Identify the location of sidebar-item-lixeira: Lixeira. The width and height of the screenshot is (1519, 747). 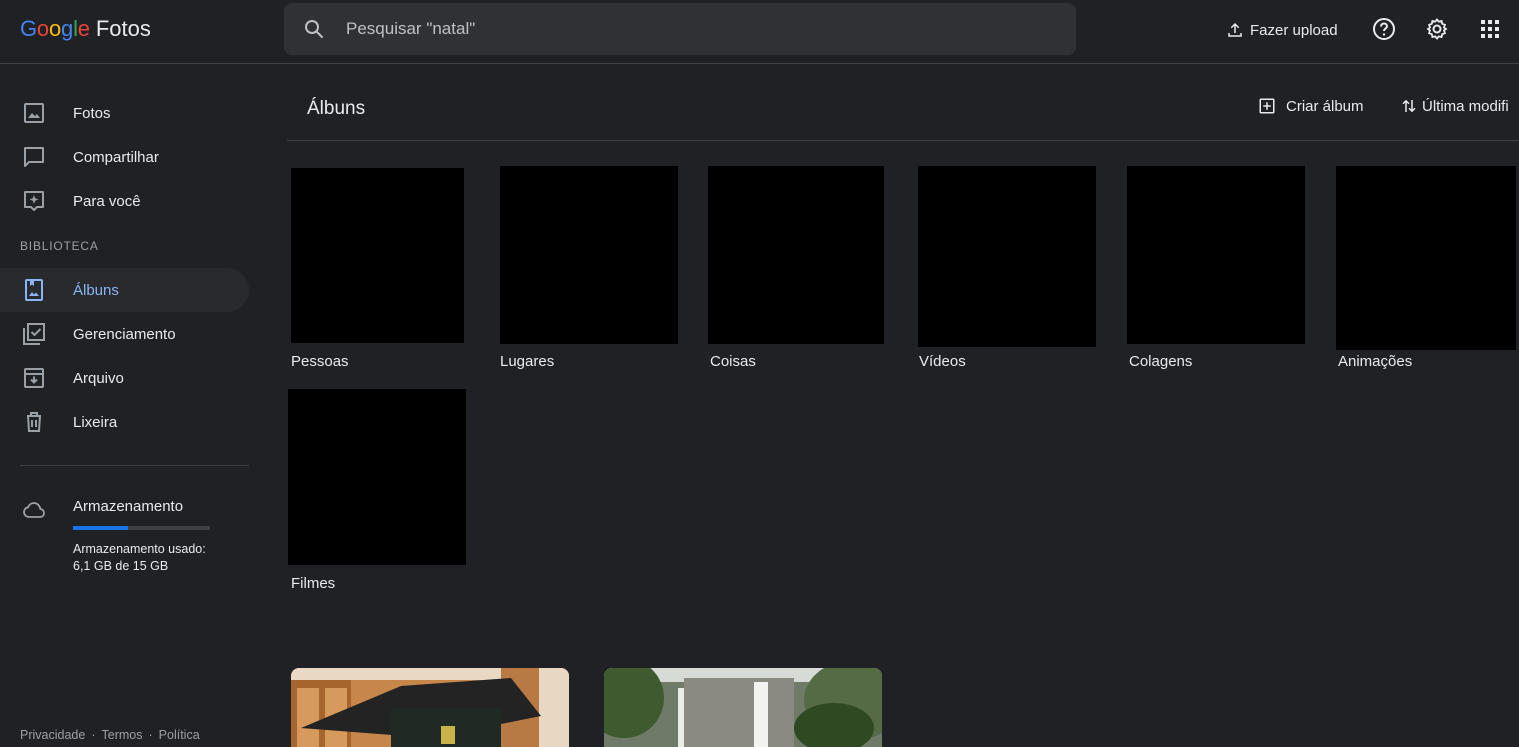
(124, 422).